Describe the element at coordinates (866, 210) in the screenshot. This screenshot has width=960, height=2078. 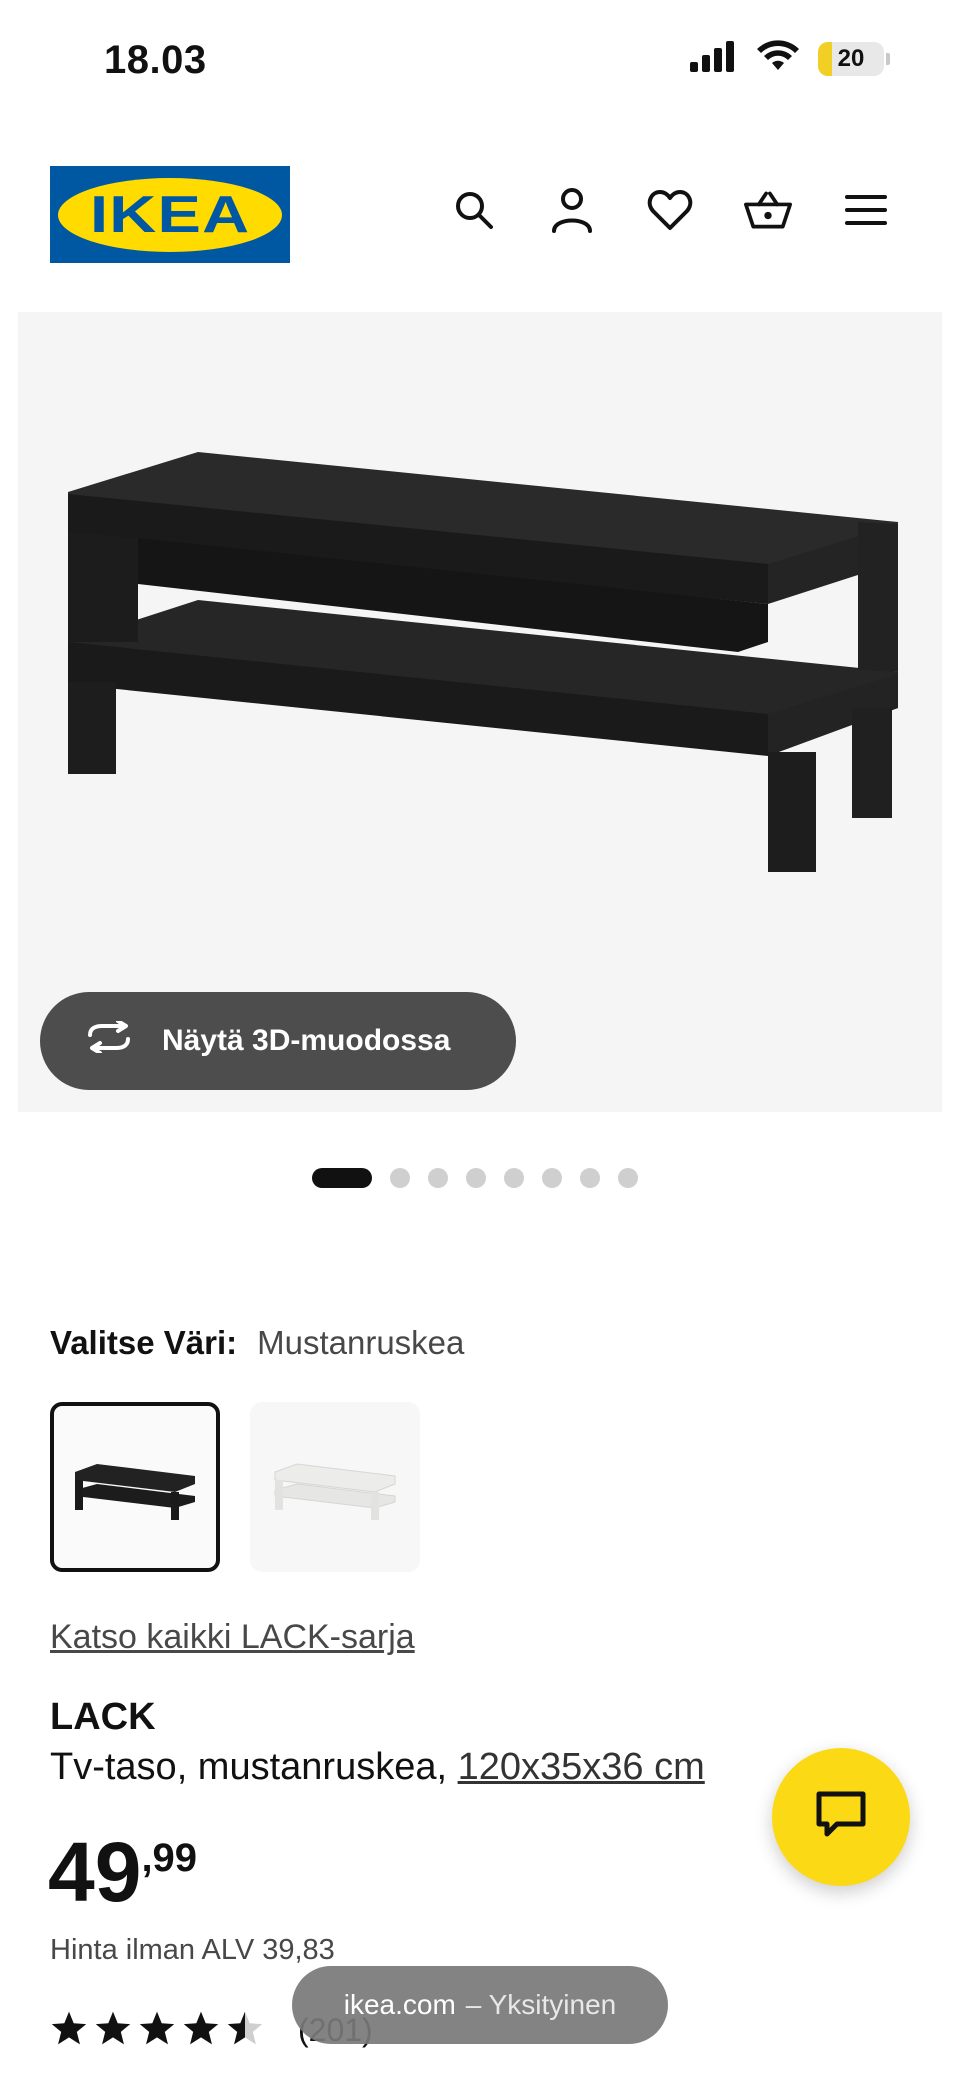
I see `menu-icon` at that location.